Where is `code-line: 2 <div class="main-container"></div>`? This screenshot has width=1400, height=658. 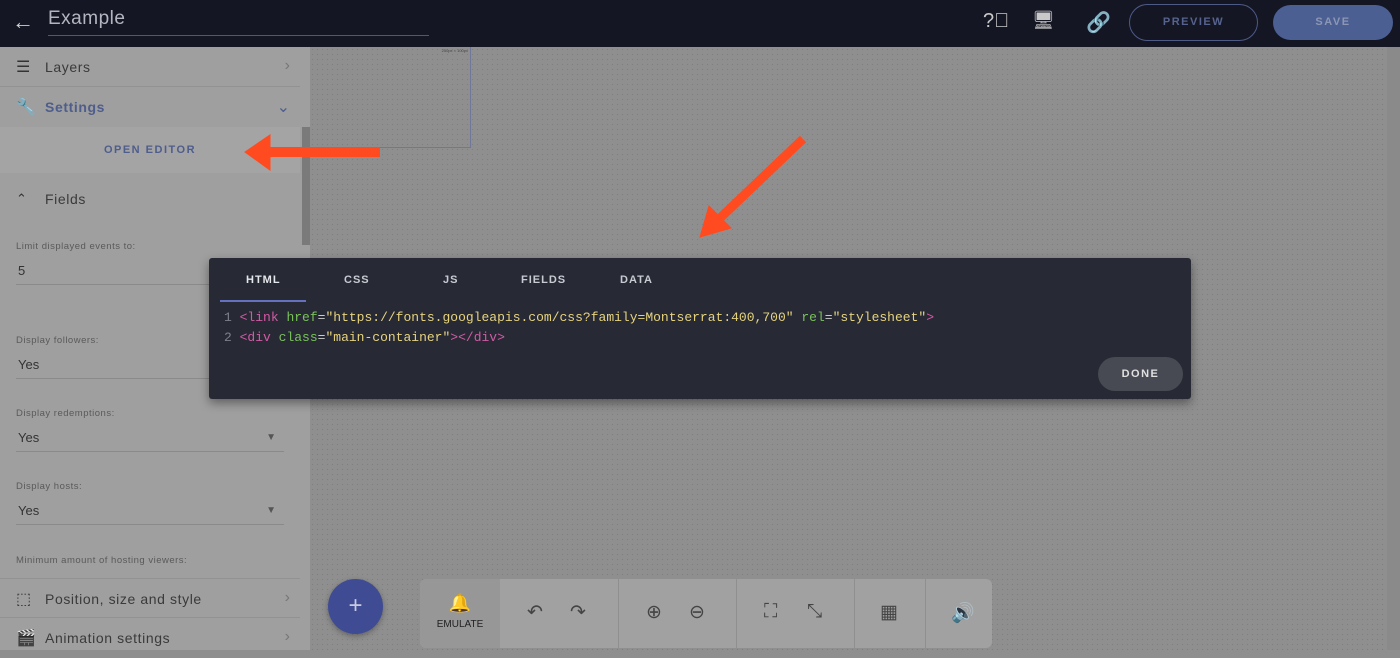
code-line: 2 <div class="main-container"></div> is located at coordinates (364, 337).